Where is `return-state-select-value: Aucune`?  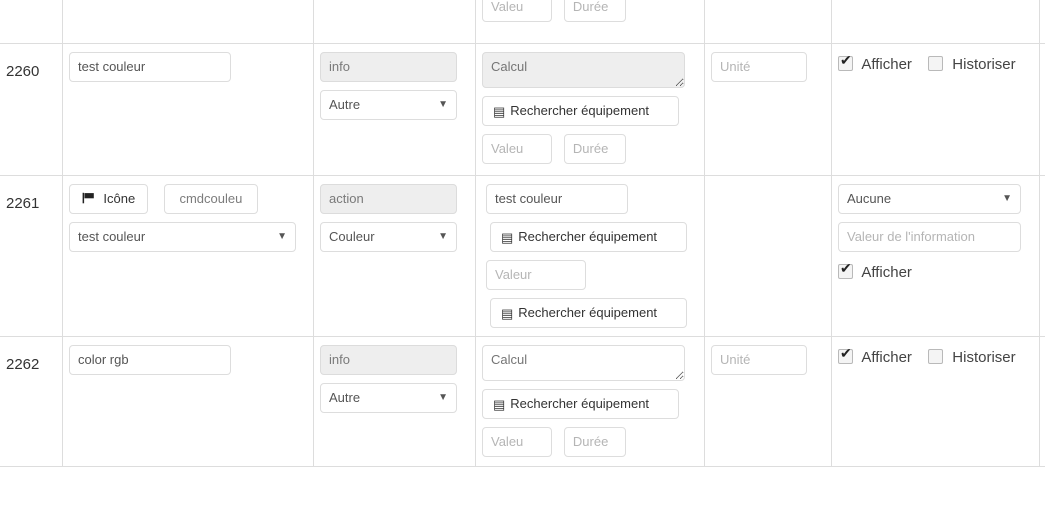 return-state-select-value: Aucune is located at coordinates (869, 198).